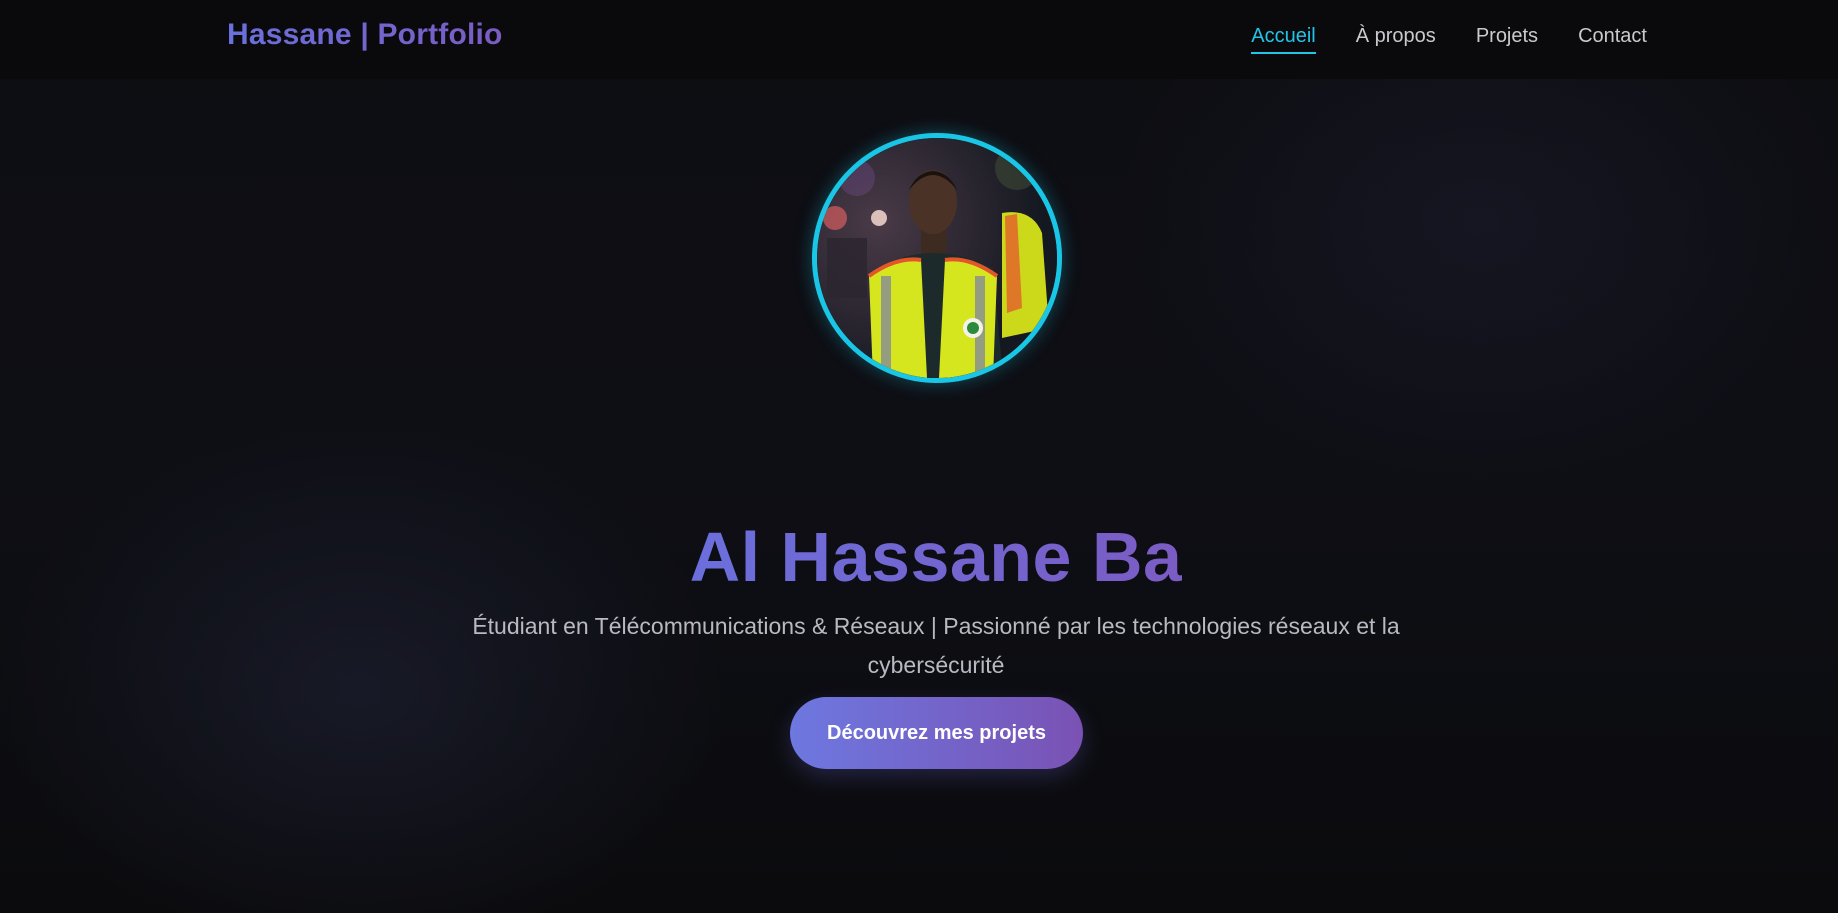 Image resolution: width=1838 pixels, height=913 pixels. I want to click on brand-logo: Hassane | Portfolio, so click(365, 35).